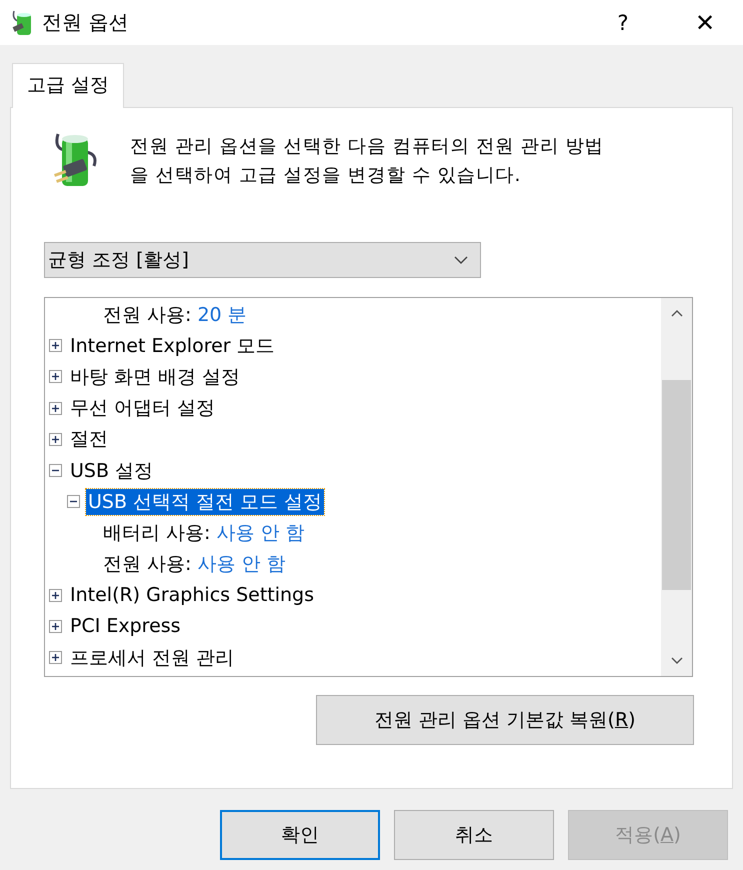 This screenshot has width=743, height=870. I want to click on window-title: 전원 옵션, so click(86, 22).